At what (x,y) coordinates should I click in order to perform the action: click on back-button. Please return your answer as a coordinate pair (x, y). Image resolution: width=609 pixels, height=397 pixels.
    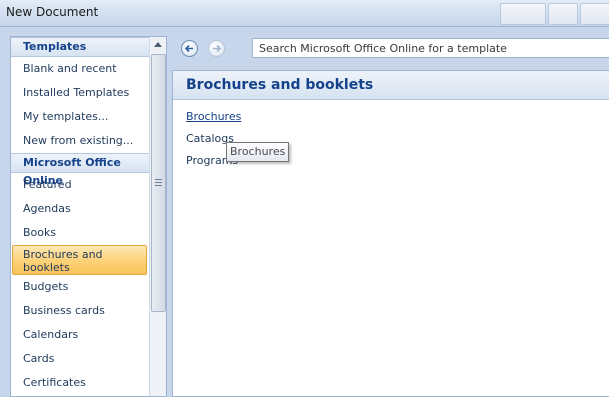
    Looking at the image, I should click on (189, 48).